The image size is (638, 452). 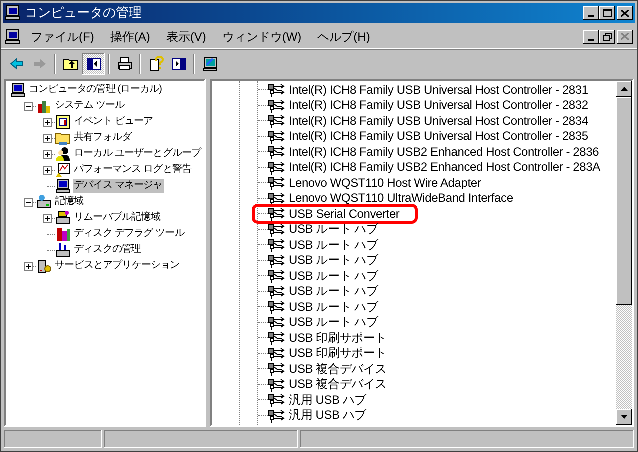 What do you see at coordinates (444, 151) in the screenshot?
I see `device-item: Intel(R) ICH8 Family USB2 Enhanced Host Controller - 2836` at bounding box center [444, 151].